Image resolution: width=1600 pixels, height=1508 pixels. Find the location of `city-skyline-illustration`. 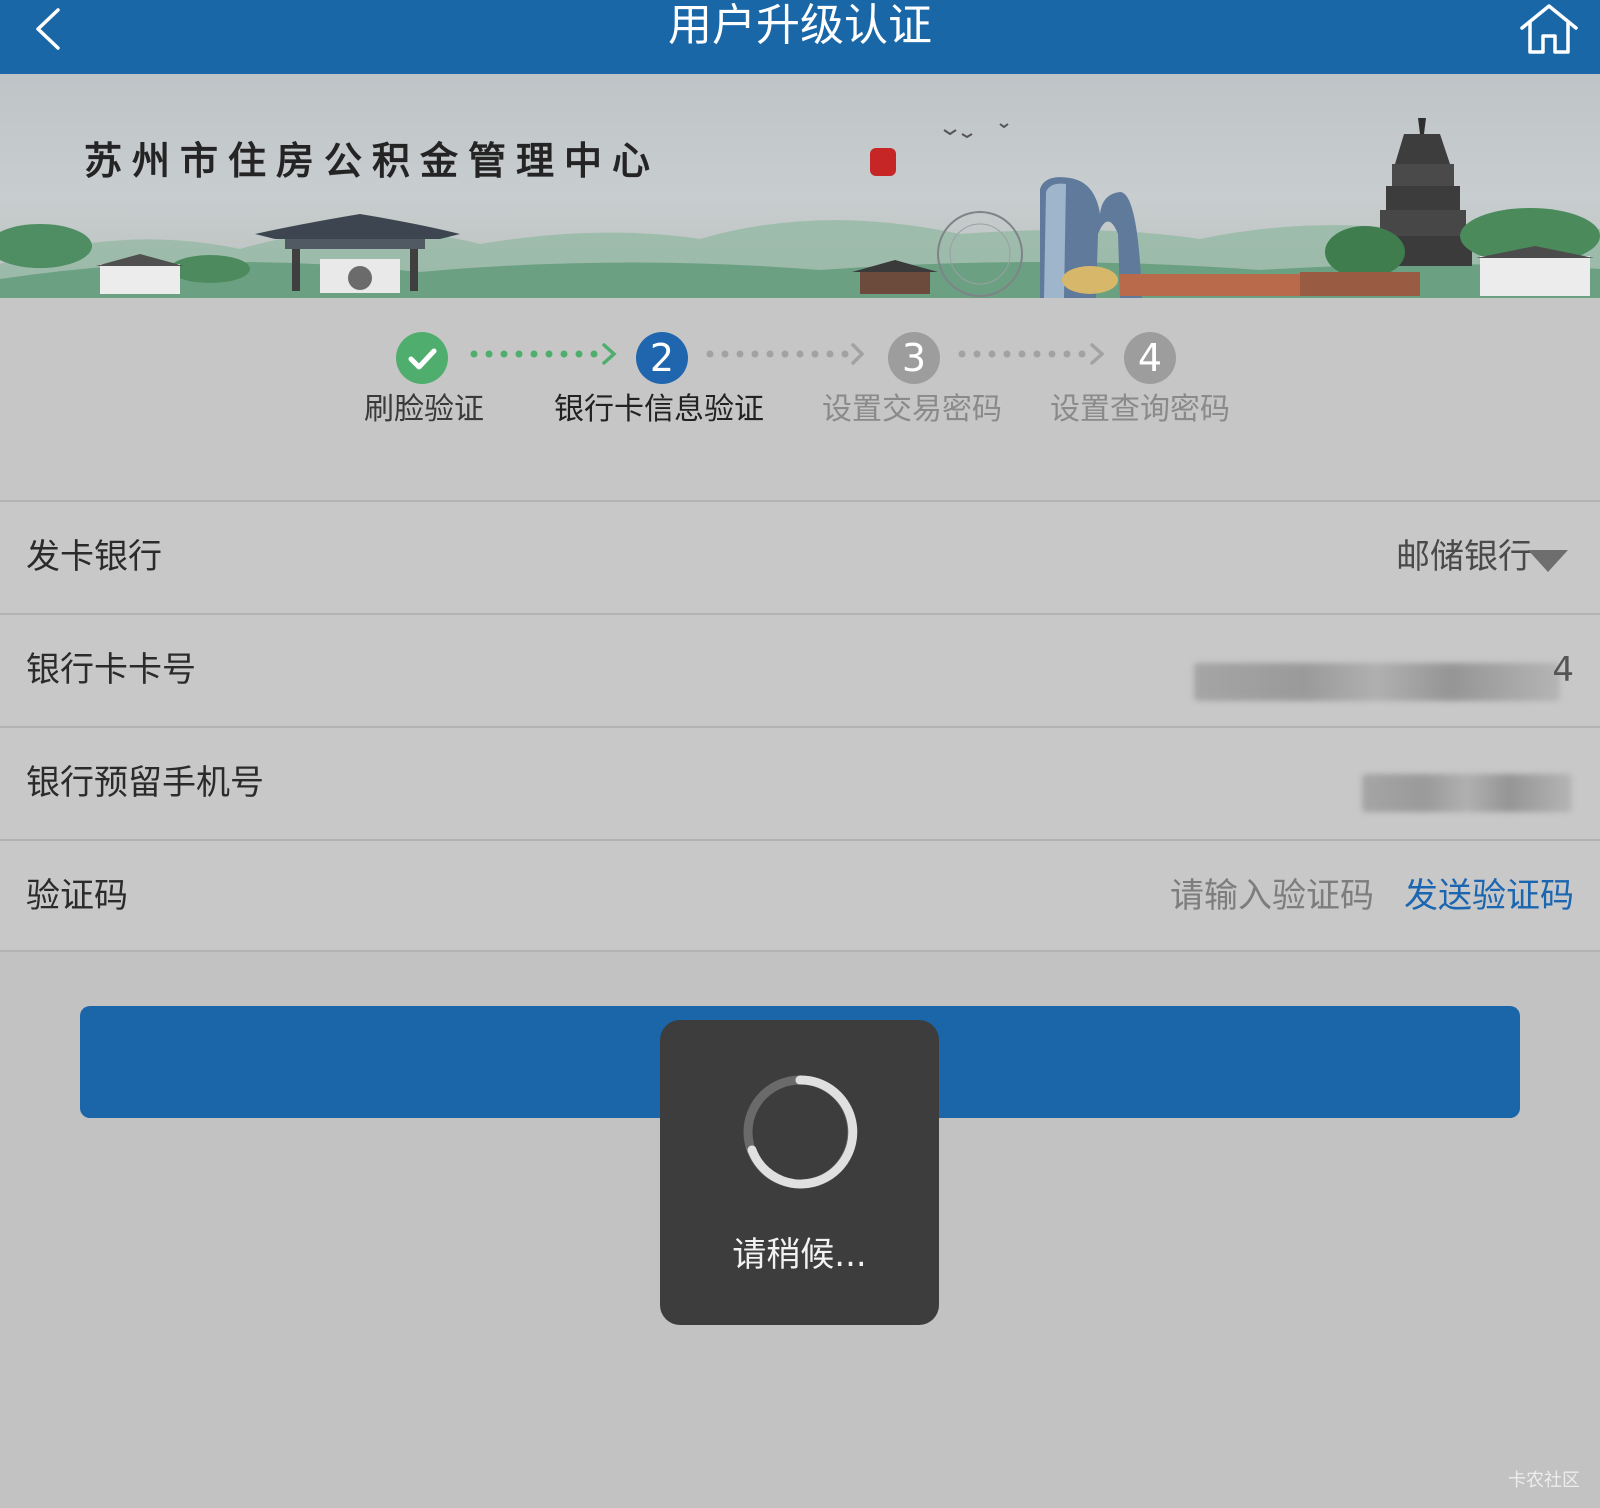

city-skyline-illustration is located at coordinates (800, 208).